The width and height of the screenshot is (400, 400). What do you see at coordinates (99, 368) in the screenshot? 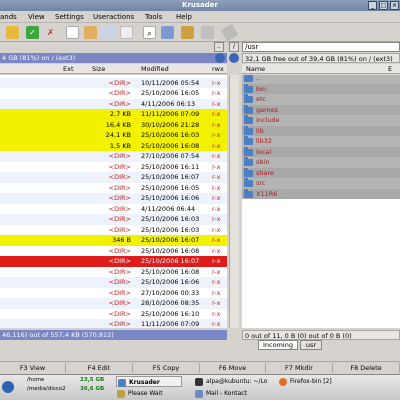
I see `f4-edit-button: F4 Edit` at bounding box center [99, 368].